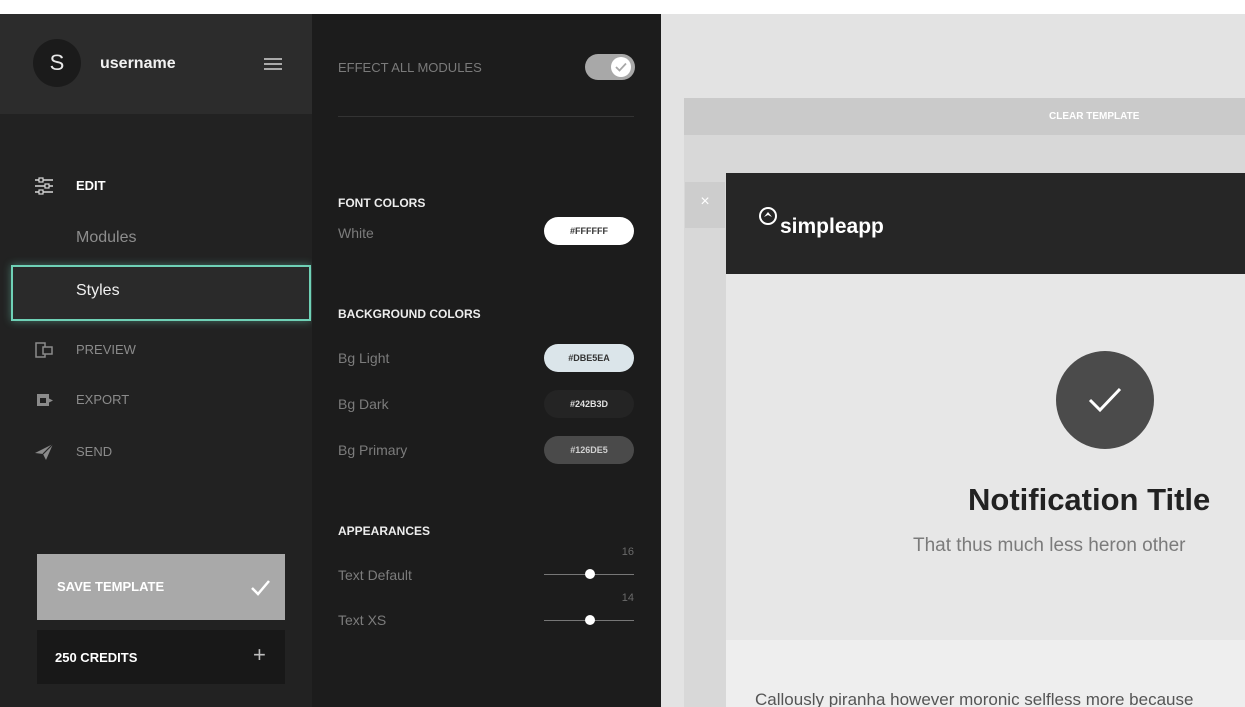  What do you see at coordinates (273, 64) in the screenshot?
I see `menu-icon` at bounding box center [273, 64].